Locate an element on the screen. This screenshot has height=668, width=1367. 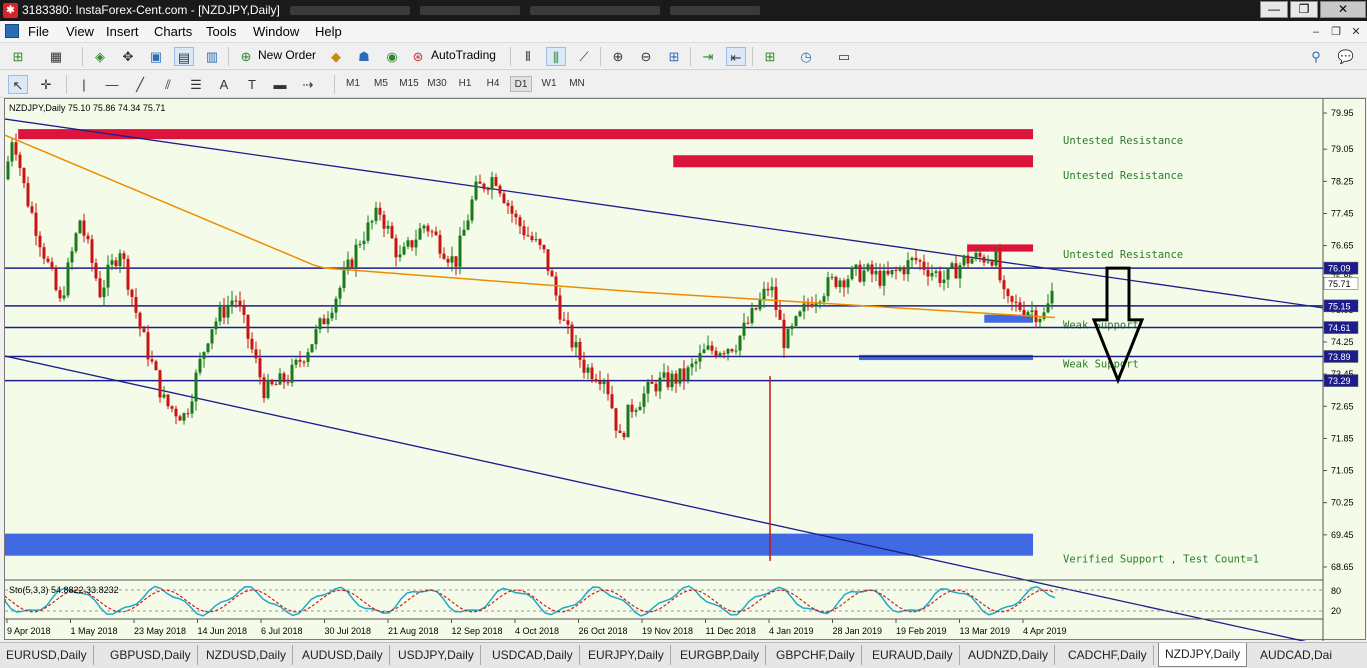
tab-eurjpy: EURJPY,Daily is located at coordinates (626, 655).